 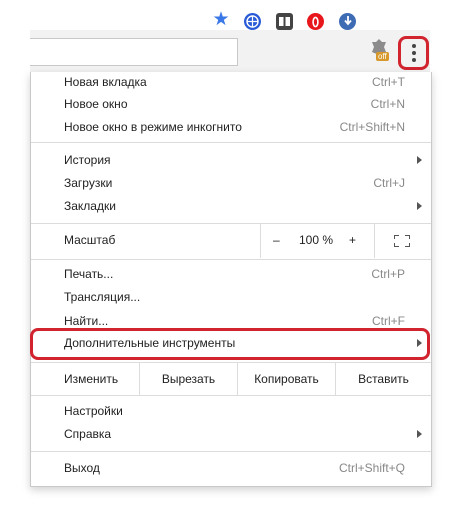 I want to click on menu-item-downloads: Загрузки Ctrl+J, so click(x=231, y=184).